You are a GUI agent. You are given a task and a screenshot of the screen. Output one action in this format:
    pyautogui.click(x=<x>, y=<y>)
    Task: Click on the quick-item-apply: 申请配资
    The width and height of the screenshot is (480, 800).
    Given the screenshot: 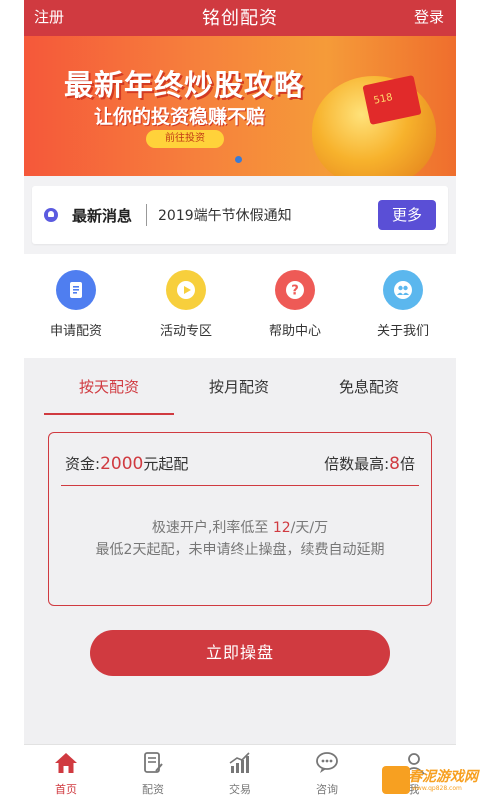 What is the action you would take?
    pyautogui.click(x=76, y=304)
    